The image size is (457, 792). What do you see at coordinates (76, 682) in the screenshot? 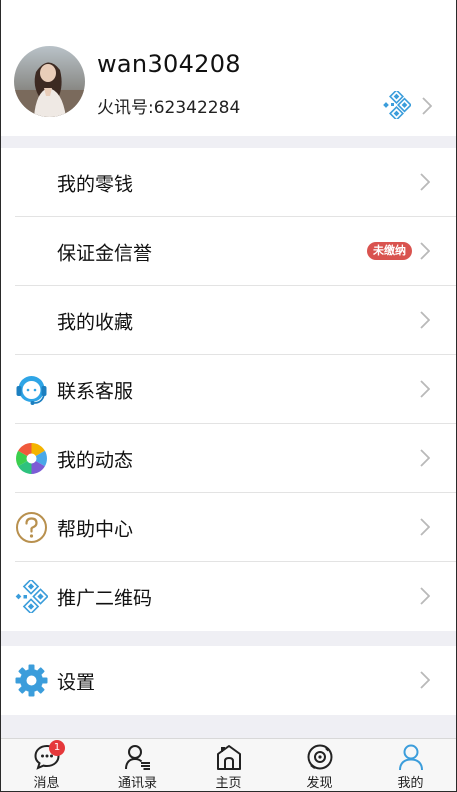
I see `menu-item-label: 设置` at bounding box center [76, 682].